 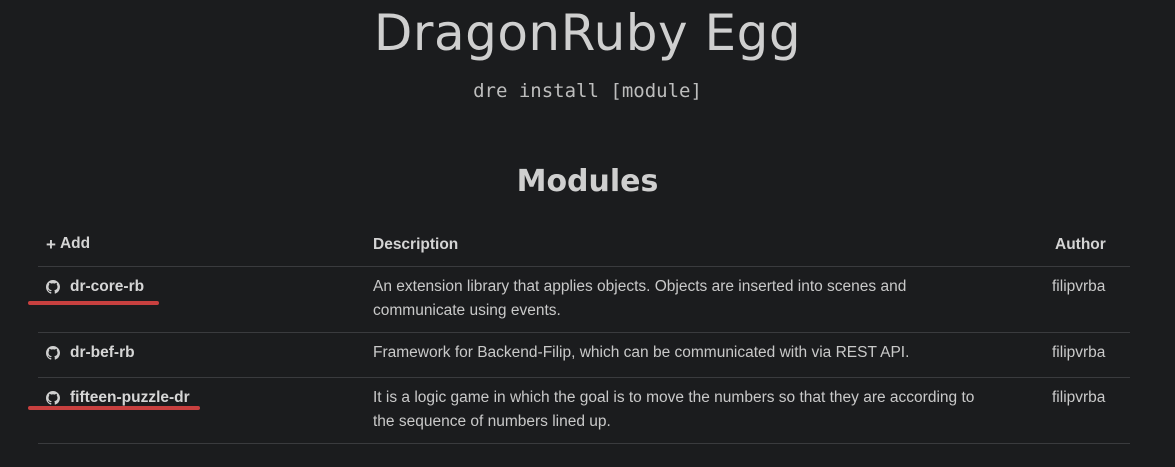 What do you see at coordinates (492, 421) in the screenshot?
I see `description-line: the sequence of numbers lined up.` at bounding box center [492, 421].